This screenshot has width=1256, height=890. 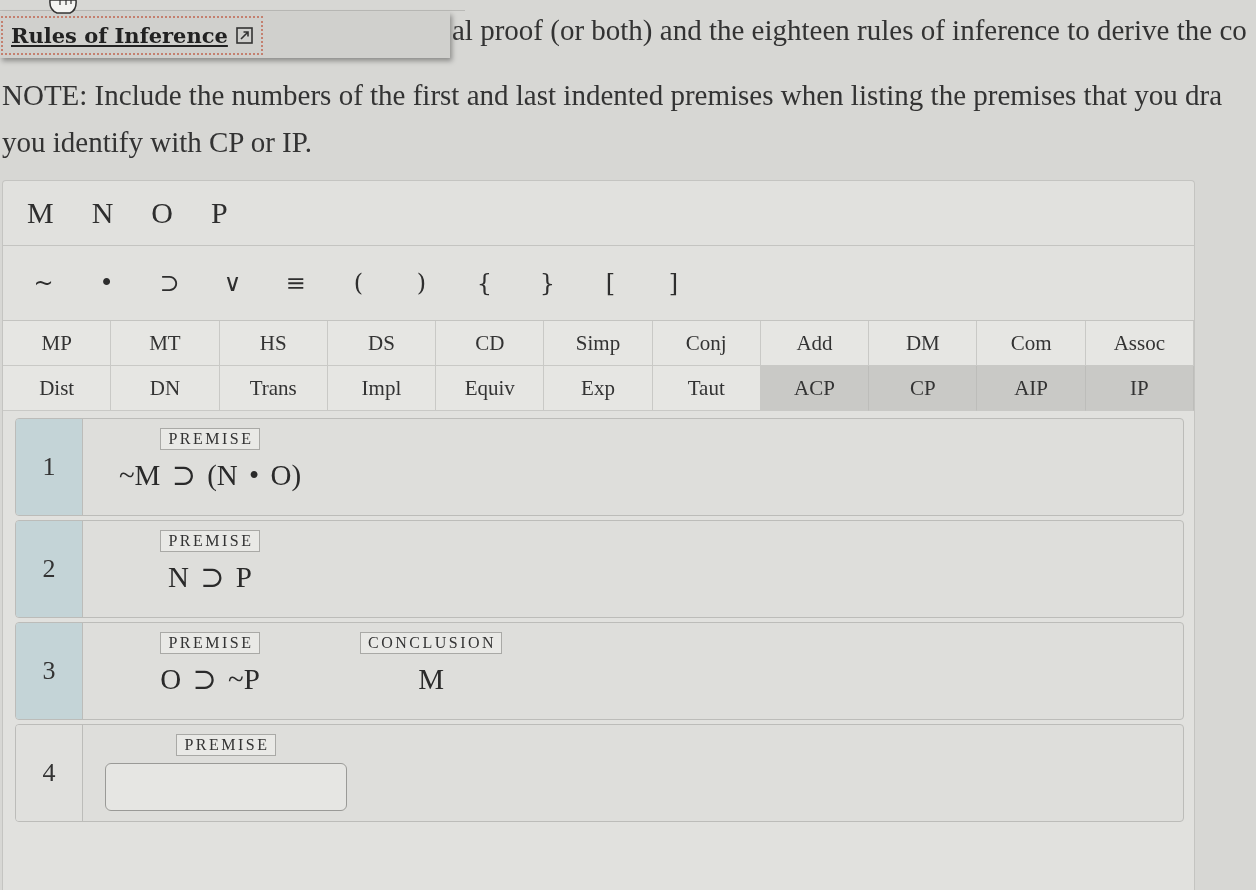 What do you see at coordinates (210, 577) in the screenshot?
I see `formula-text: N ⊃ P` at bounding box center [210, 577].